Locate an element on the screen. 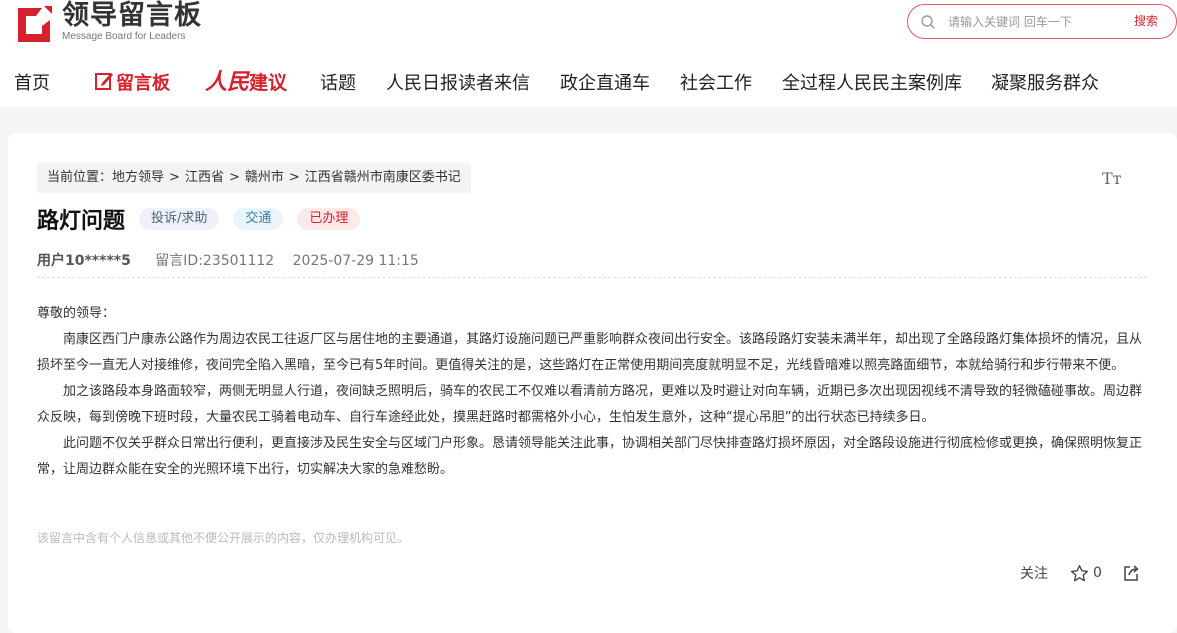 Image resolution: width=1177 pixels, height=633 pixels. share-icon is located at coordinates (1131, 573).